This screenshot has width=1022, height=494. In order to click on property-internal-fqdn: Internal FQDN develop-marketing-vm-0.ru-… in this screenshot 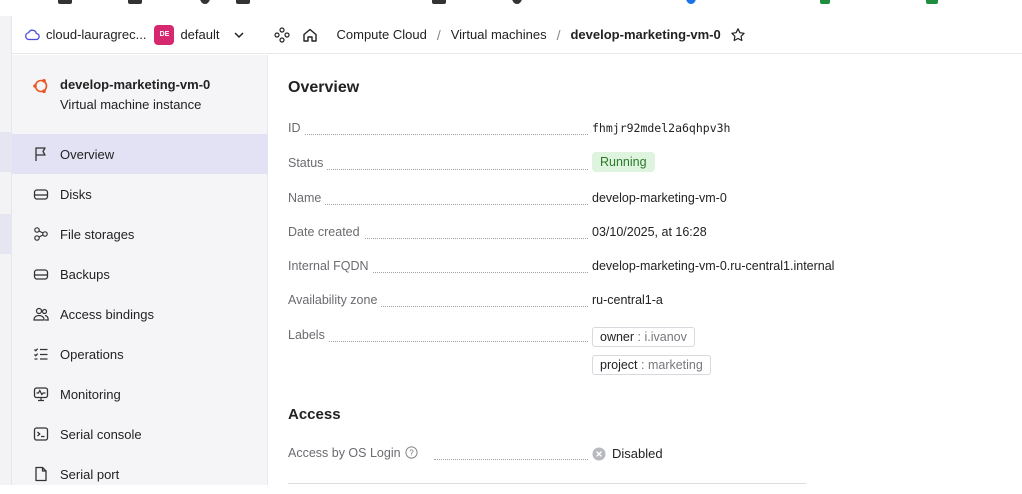, I will do `click(638, 269)`.